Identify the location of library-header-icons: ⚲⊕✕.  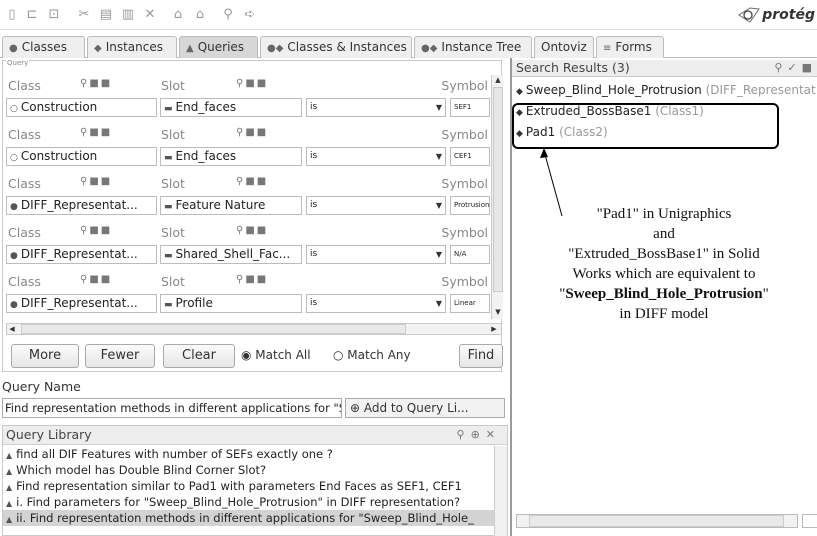
(479, 435).